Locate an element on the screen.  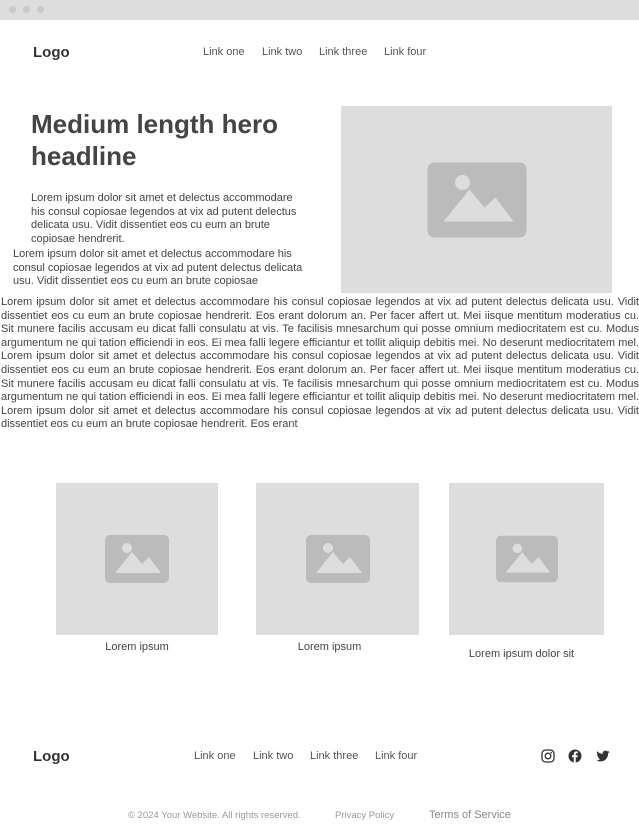
card-caption-3: Lorem ipsum dolor sit is located at coordinates (521, 654).